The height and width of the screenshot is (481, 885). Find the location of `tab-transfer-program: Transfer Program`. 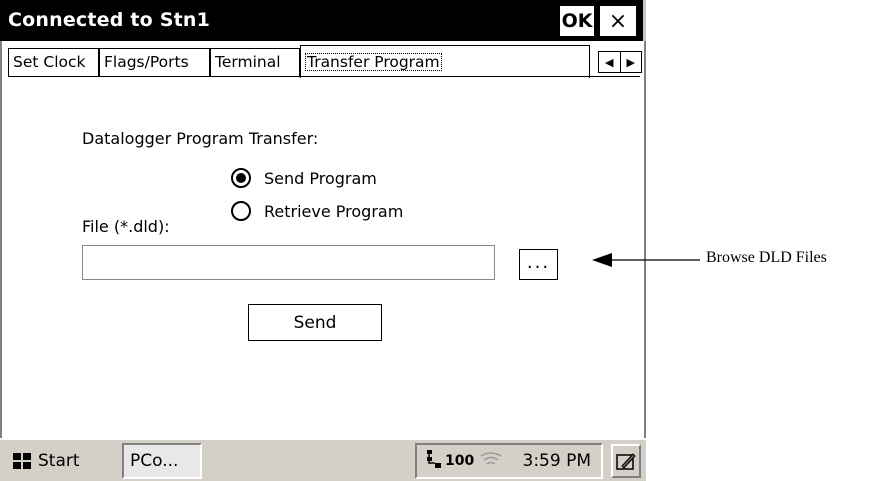

tab-transfer-program: Transfer Program is located at coordinates (445, 61).